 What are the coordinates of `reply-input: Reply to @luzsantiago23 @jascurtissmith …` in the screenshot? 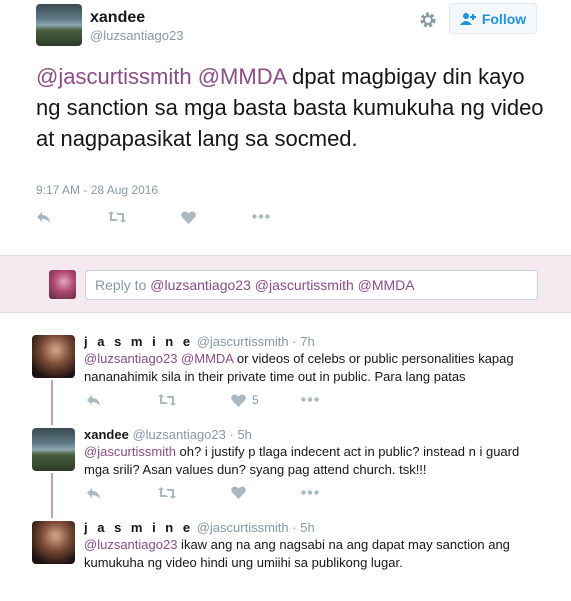 It's located at (311, 285).